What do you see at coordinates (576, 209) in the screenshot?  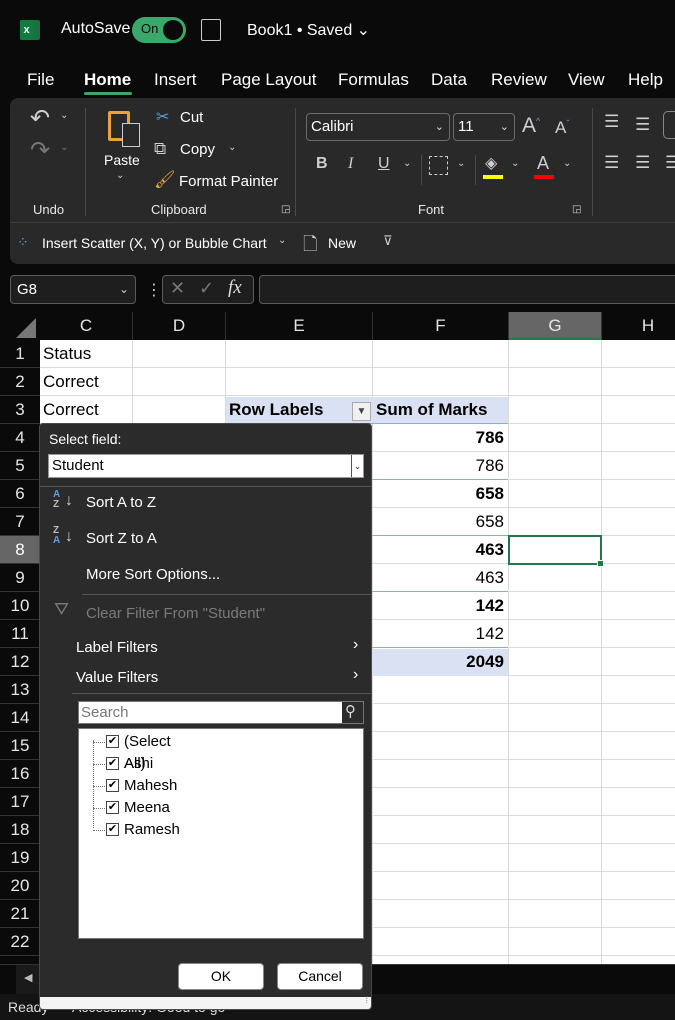 I see `font-launcher-icon: ◲` at bounding box center [576, 209].